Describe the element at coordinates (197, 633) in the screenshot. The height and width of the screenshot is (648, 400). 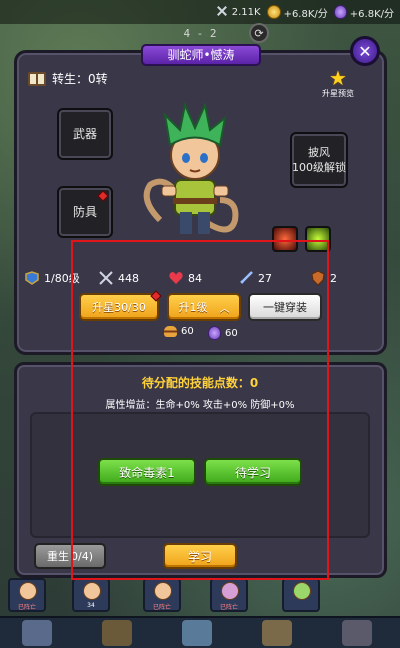
I see `nav-hero-icon` at that location.